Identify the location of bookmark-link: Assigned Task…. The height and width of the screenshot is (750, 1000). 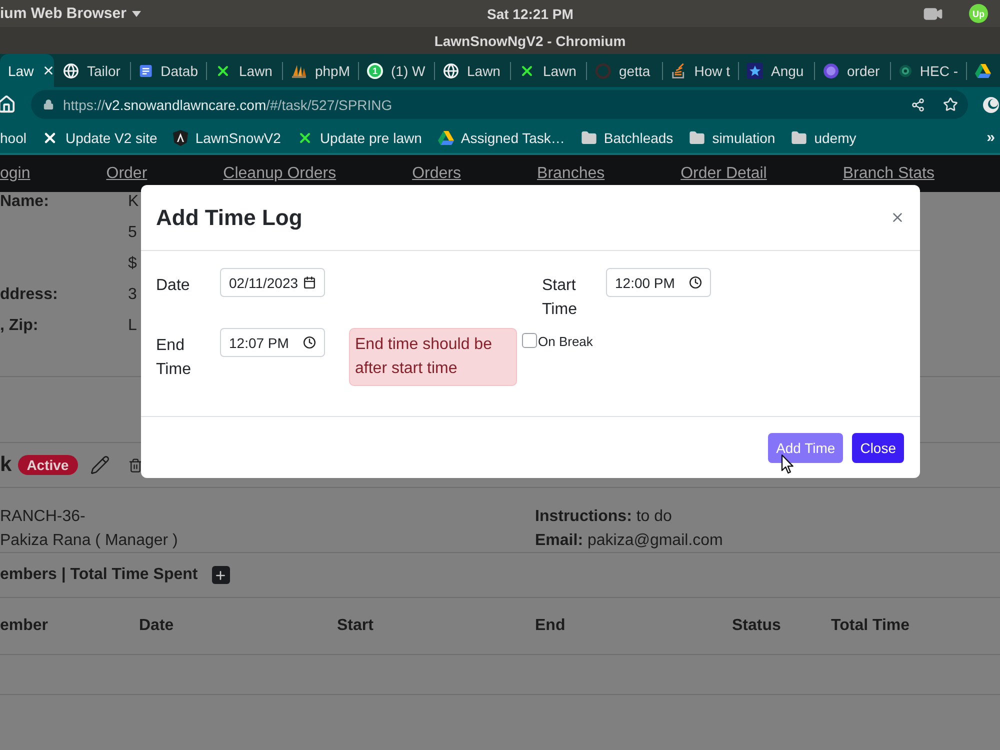
(512, 138).